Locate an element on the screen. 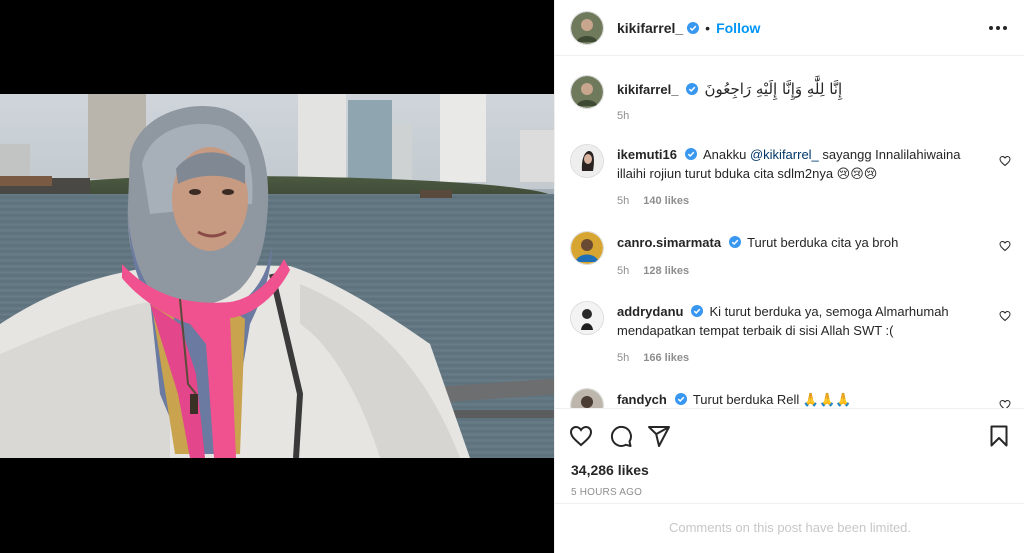 The height and width of the screenshot is (553, 1024). comment-body: fandych Turut berduka Rell 🙏🙏🙏 is located at coordinates (801, 399).